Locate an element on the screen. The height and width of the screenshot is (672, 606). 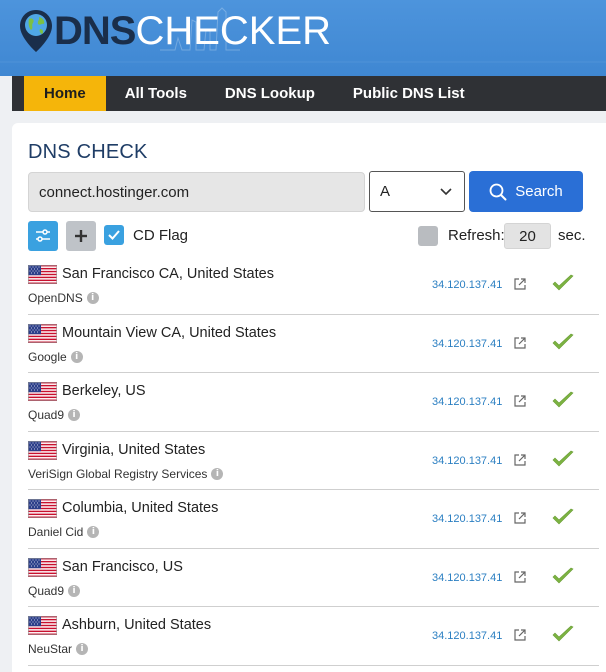
nav-public-dns-list: Public DNS List is located at coordinates (409, 93).